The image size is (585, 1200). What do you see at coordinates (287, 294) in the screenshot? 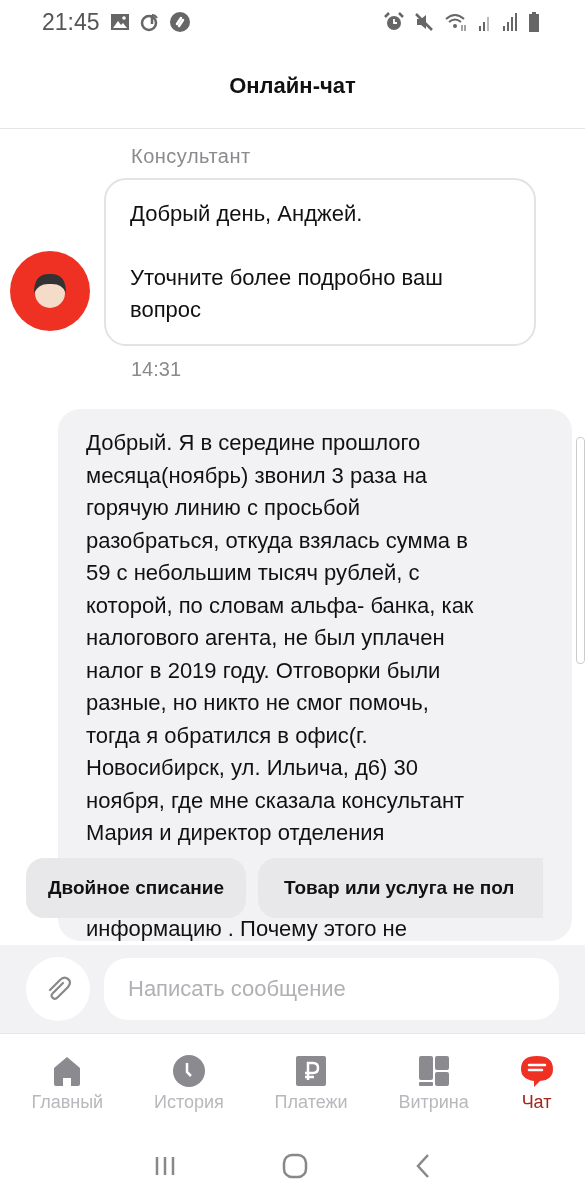
I see `message-text: Уточните более подробно ваш вопрос` at bounding box center [287, 294].